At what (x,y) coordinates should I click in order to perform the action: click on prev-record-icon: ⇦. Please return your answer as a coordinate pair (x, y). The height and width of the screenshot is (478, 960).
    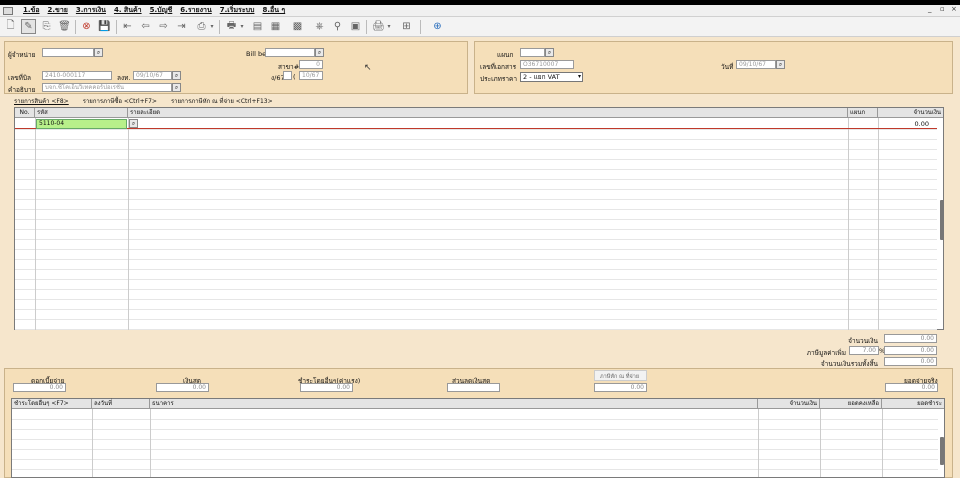
    Looking at the image, I should click on (145, 26).